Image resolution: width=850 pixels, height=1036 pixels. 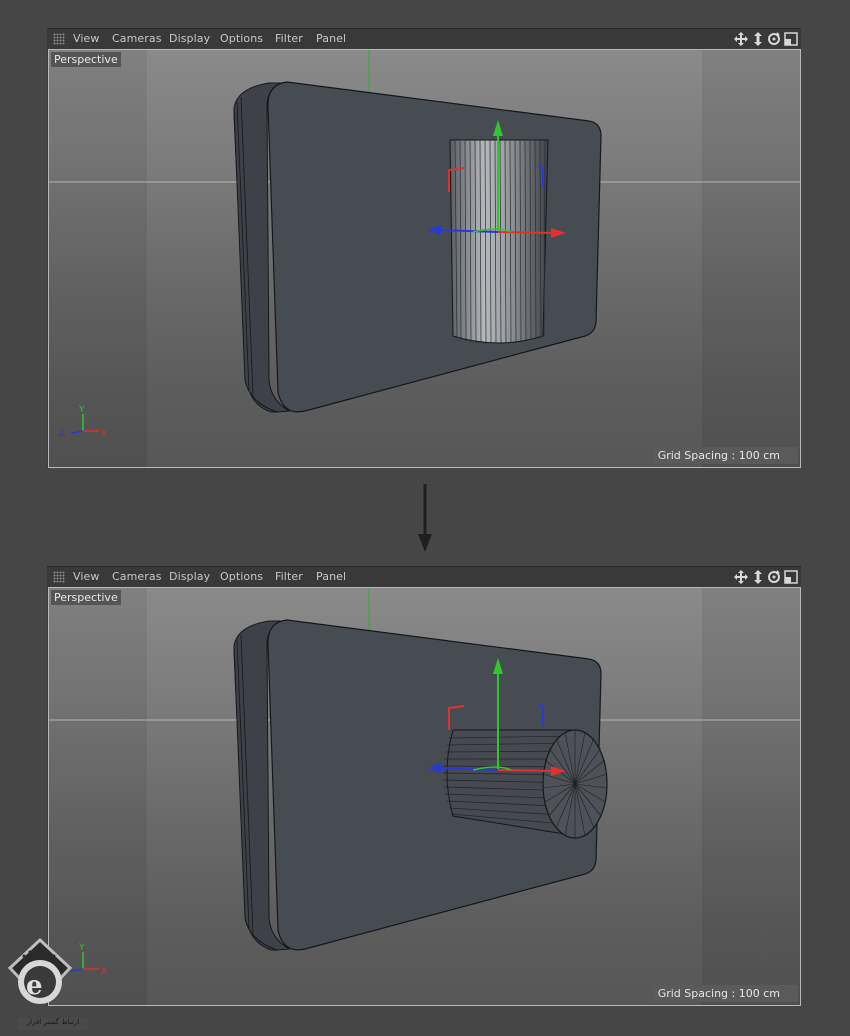 What do you see at coordinates (83, 422) in the screenshot?
I see `axis-triad: Y Z X` at bounding box center [83, 422].